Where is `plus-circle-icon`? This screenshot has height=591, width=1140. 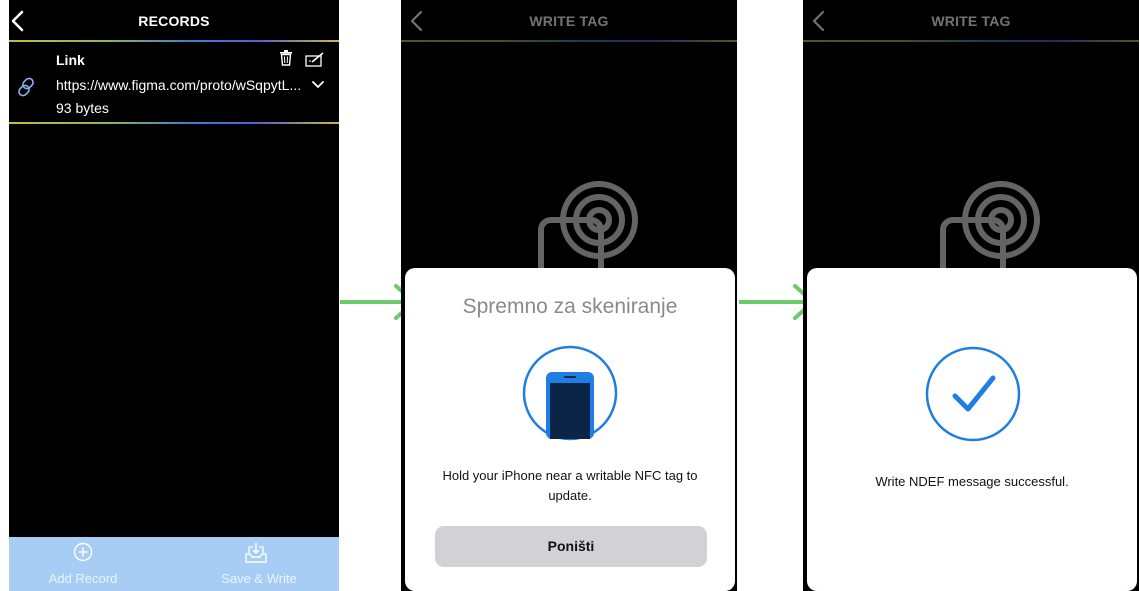 plus-circle-icon is located at coordinates (83, 552).